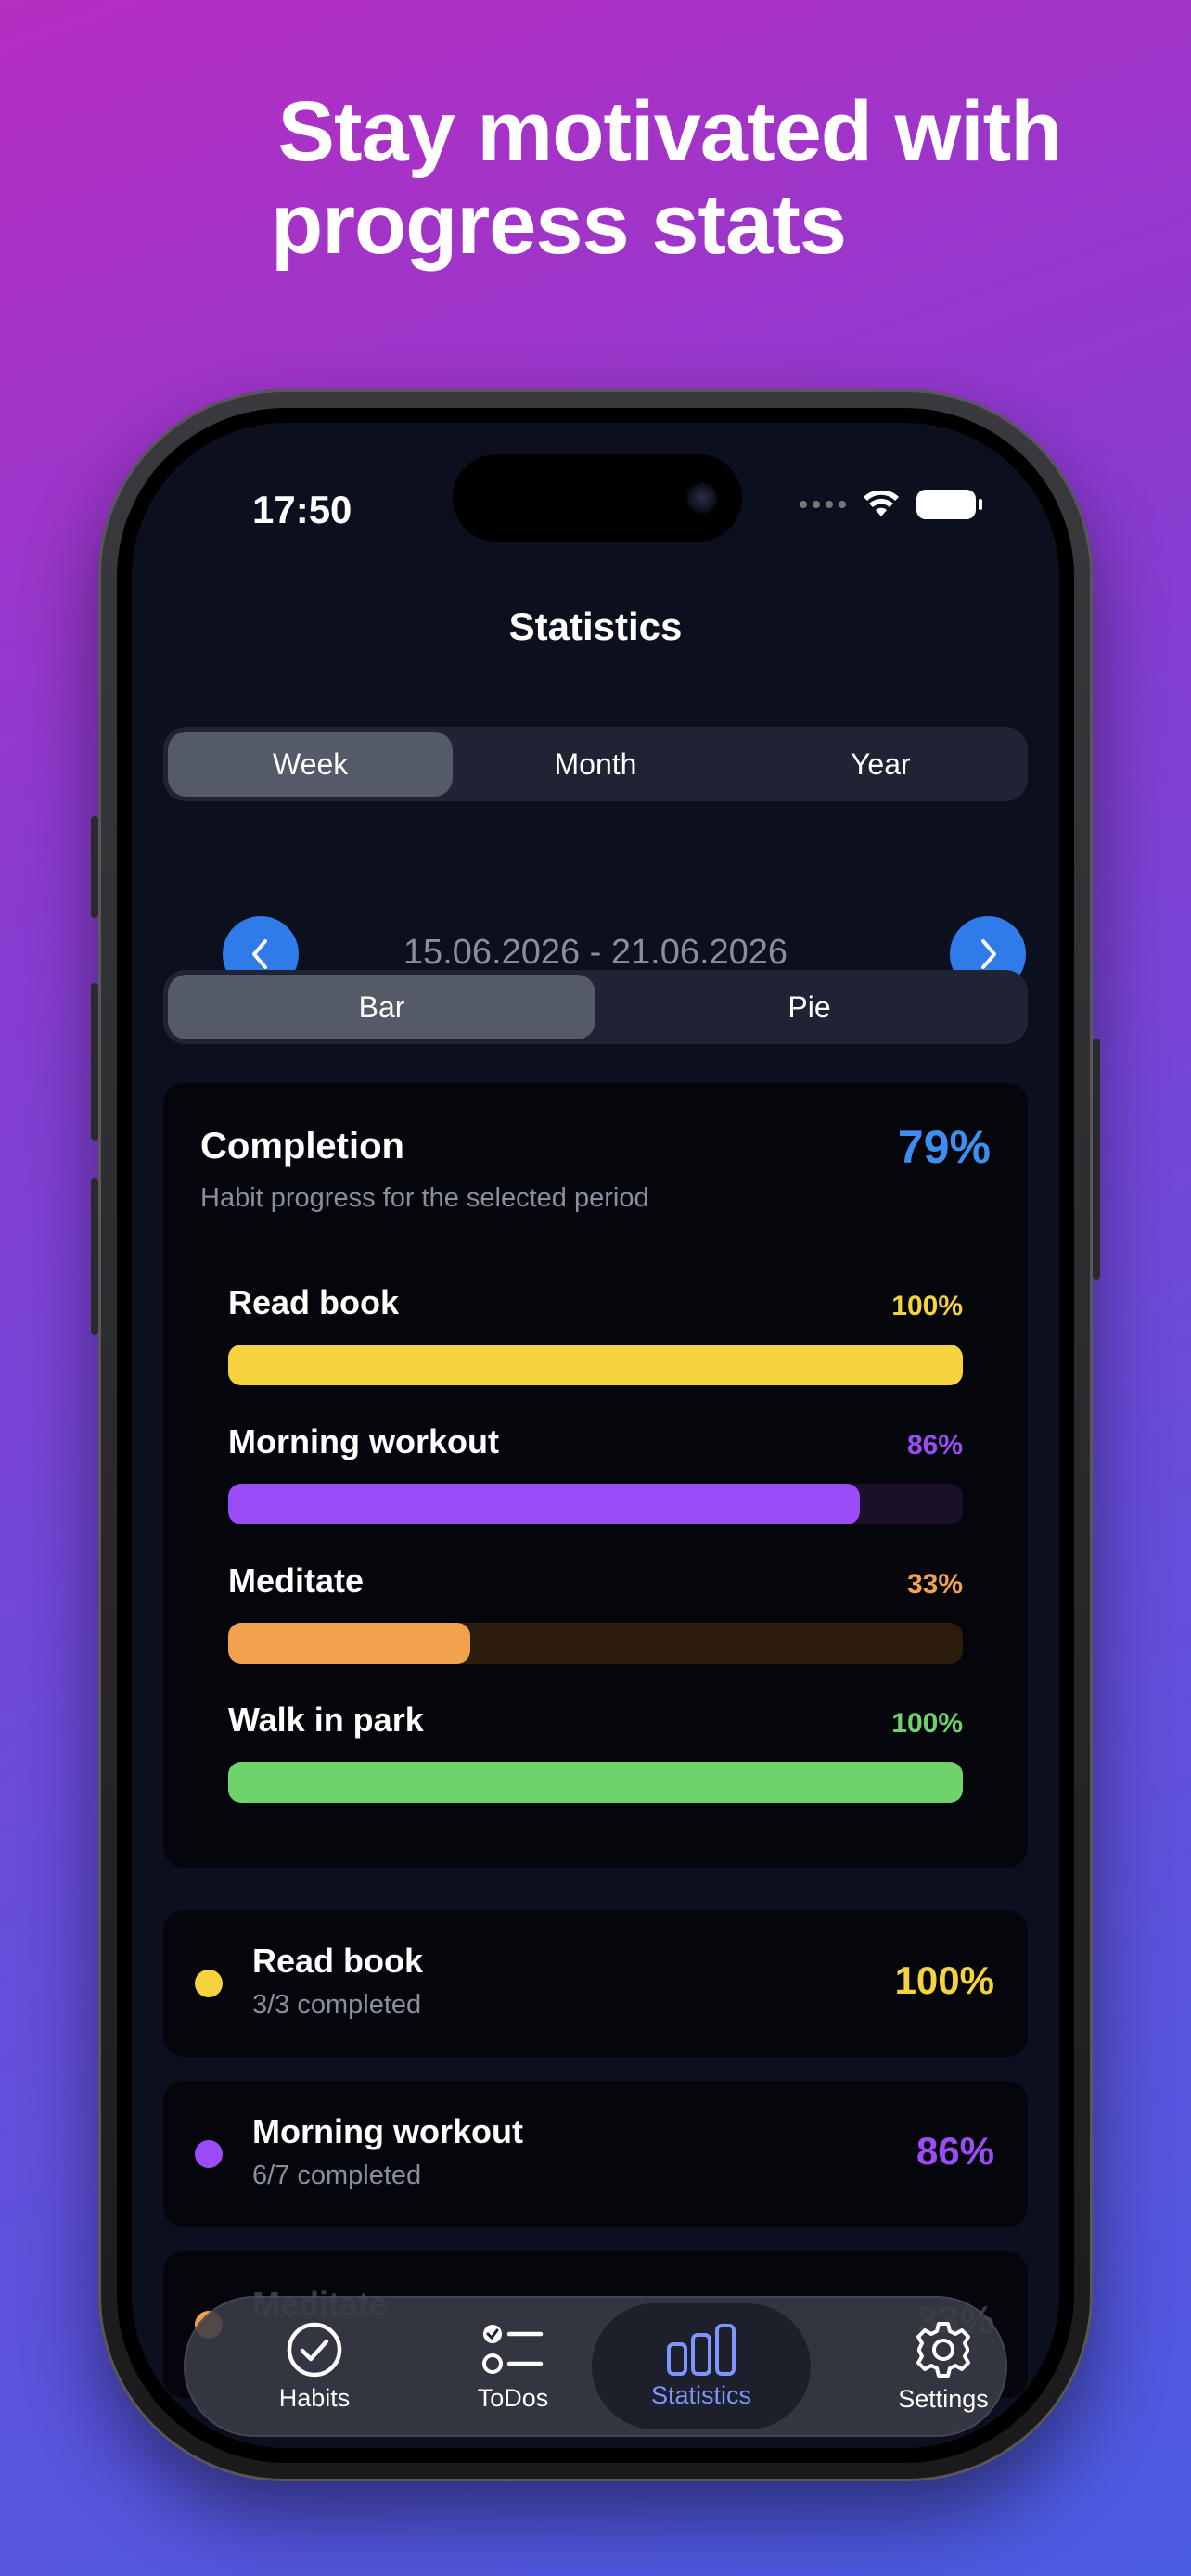  I want to click on habit-percent: 86%, so click(955, 2151).